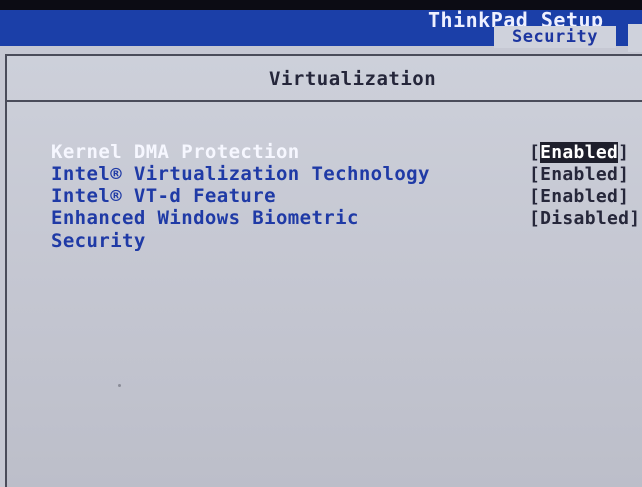 The image size is (642, 487). Describe the element at coordinates (205, 218) in the screenshot. I see `setting-label: Enhanced Windows Biometric` at that location.